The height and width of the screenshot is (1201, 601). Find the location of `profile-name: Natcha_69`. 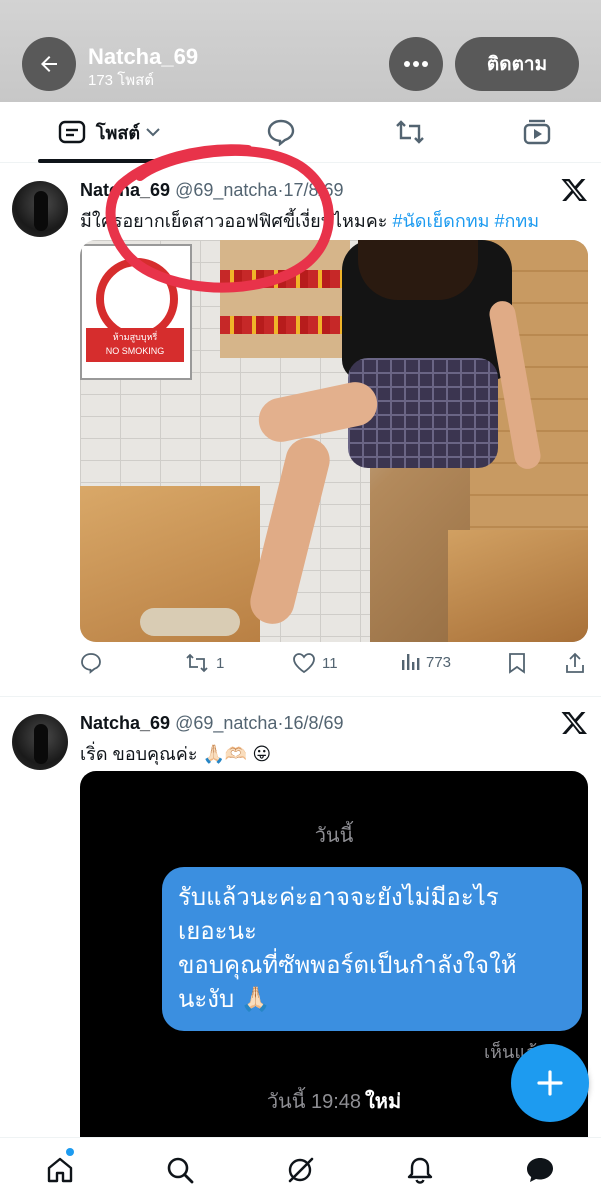

profile-name: Natcha_69 is located at coordinates (143, 56).